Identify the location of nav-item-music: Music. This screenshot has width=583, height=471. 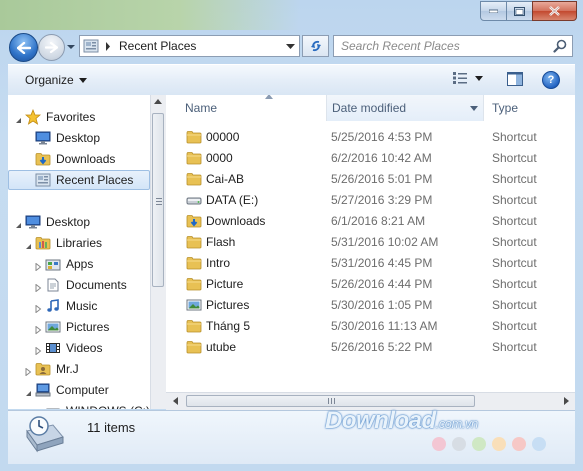
(71, 306).